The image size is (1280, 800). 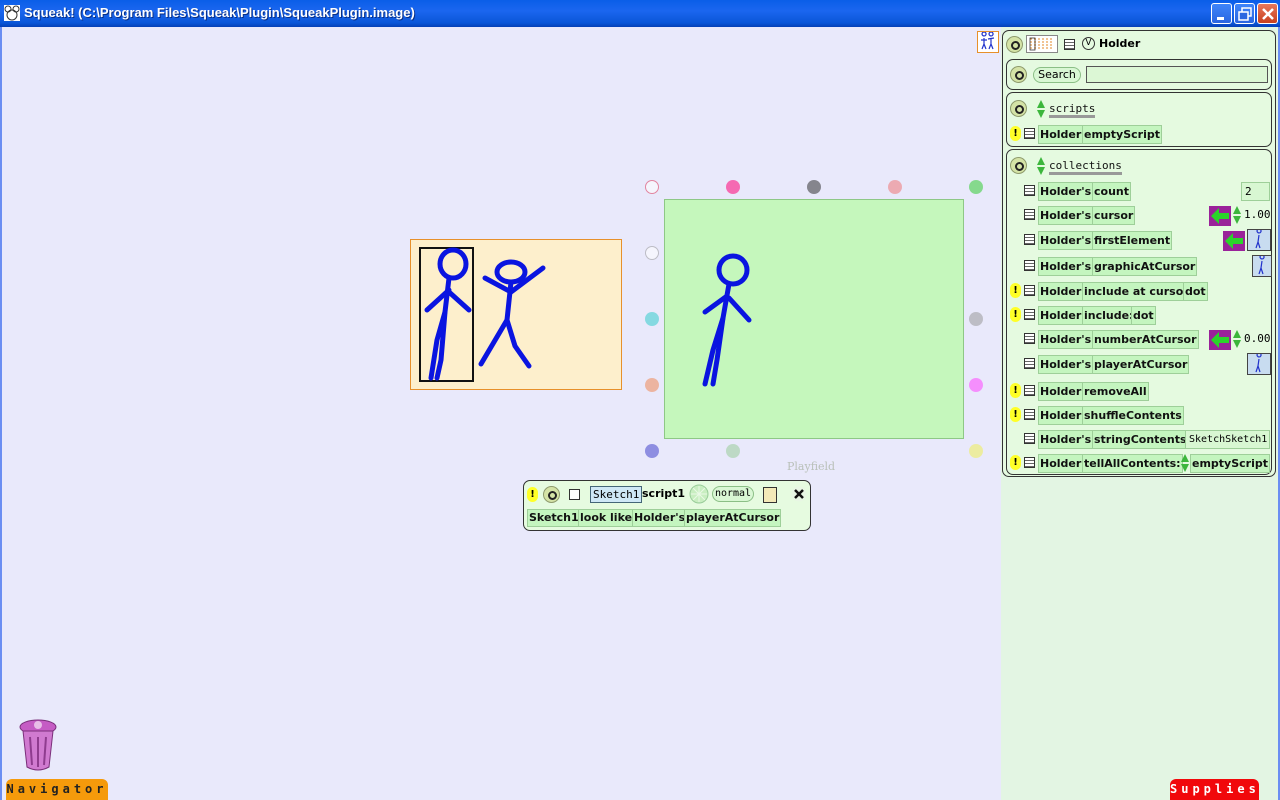 I want to click on value-cursor: 1.00, so click(x=1256, y=215).